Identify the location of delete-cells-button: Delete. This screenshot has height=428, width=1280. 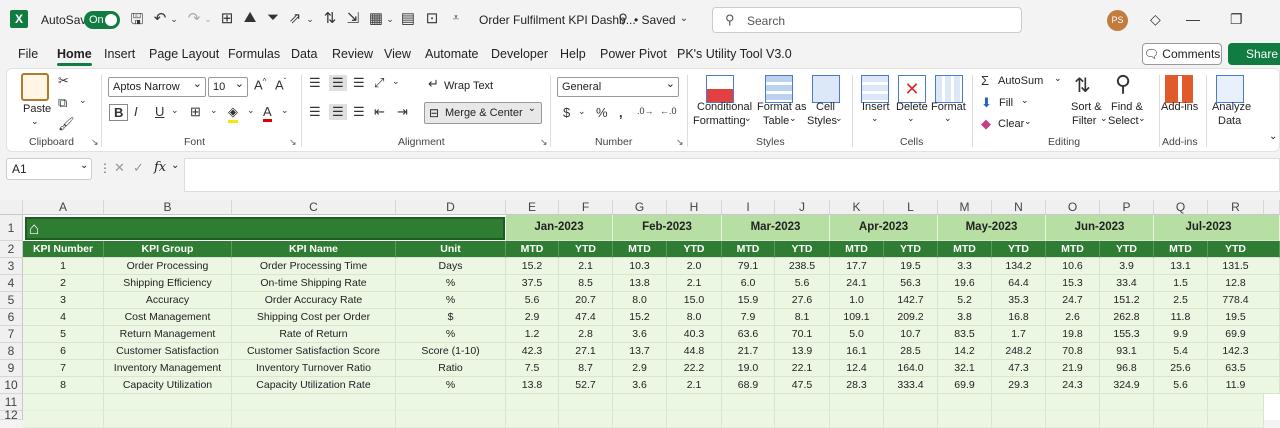
(912, 107).